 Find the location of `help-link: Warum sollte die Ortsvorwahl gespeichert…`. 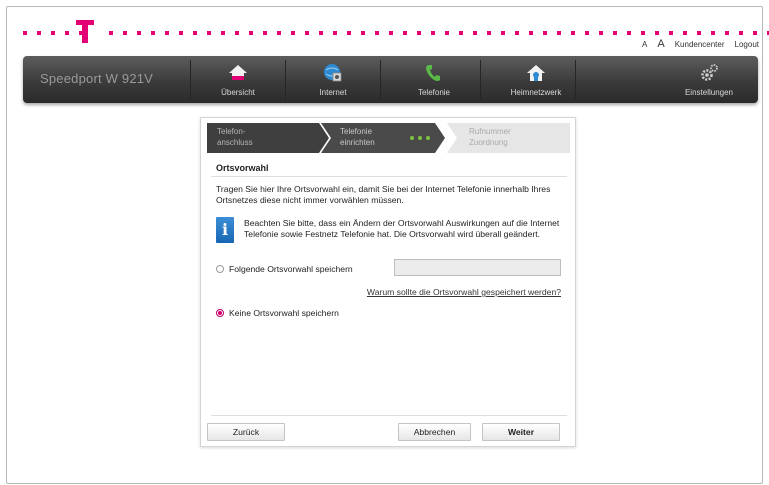

help-link: Warum sollte die Ortsvorwahl gespeichert… is located at coordinates (464, 292).